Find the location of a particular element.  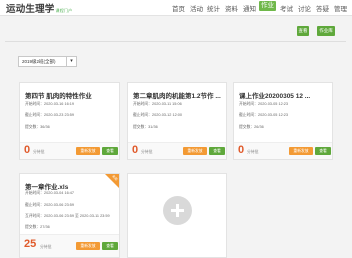

logo-main-text: 运动生理学 is located at coordinates (30, 9).